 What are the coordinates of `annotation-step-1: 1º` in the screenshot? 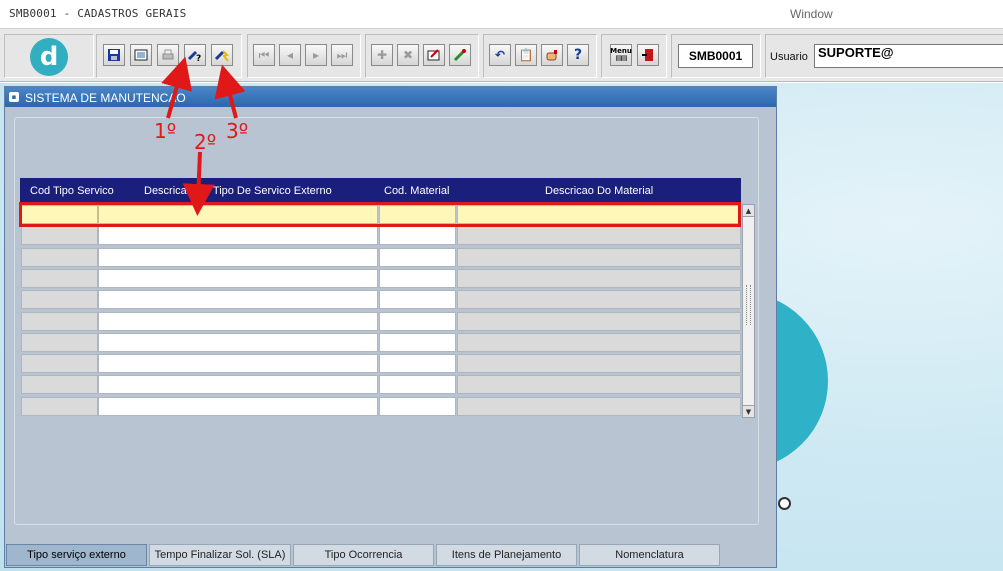 It's located at (165, 131).